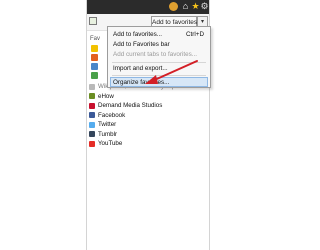 Image resolution: width=320 pixels, height=250 pixels. What do you see at coordinates (185, 6) in the screenshot?
I see `home-icon: ⌂` at bounding box center [185, 6].